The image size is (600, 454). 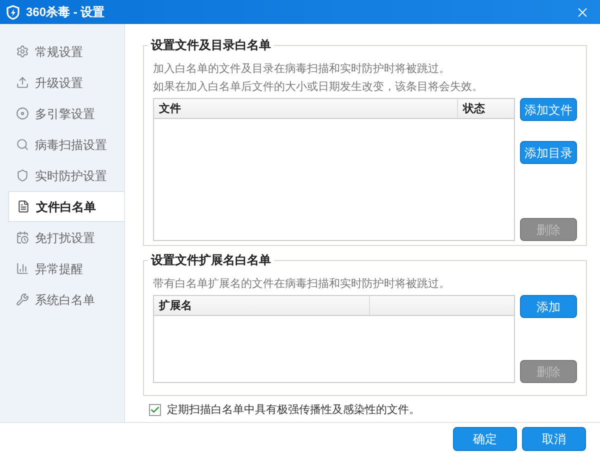 What do you see at coordinates (548, 152) in the screenshot?
I see `add-button: 添加目录` at bounding box center [548, 152].